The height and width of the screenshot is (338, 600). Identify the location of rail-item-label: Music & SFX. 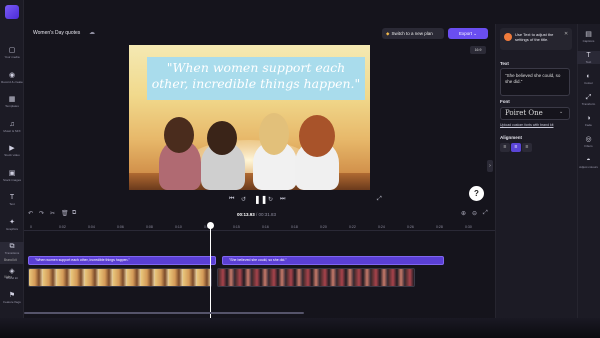
(12, 130).